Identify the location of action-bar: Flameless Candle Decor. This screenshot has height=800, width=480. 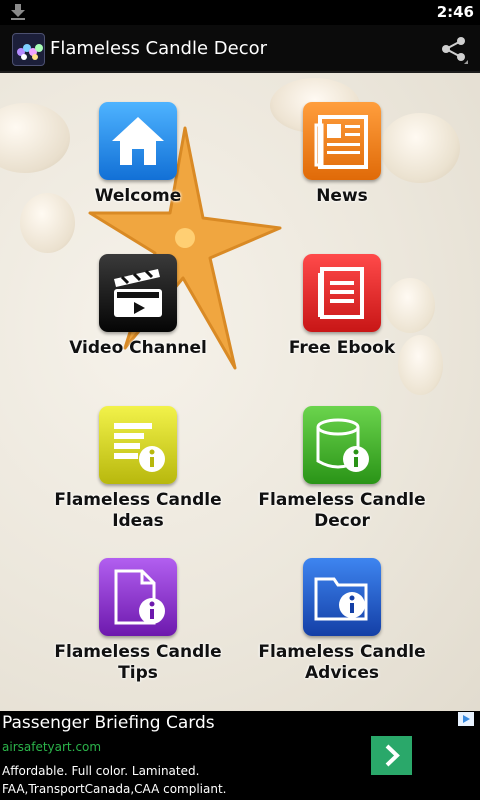
(240, 49).